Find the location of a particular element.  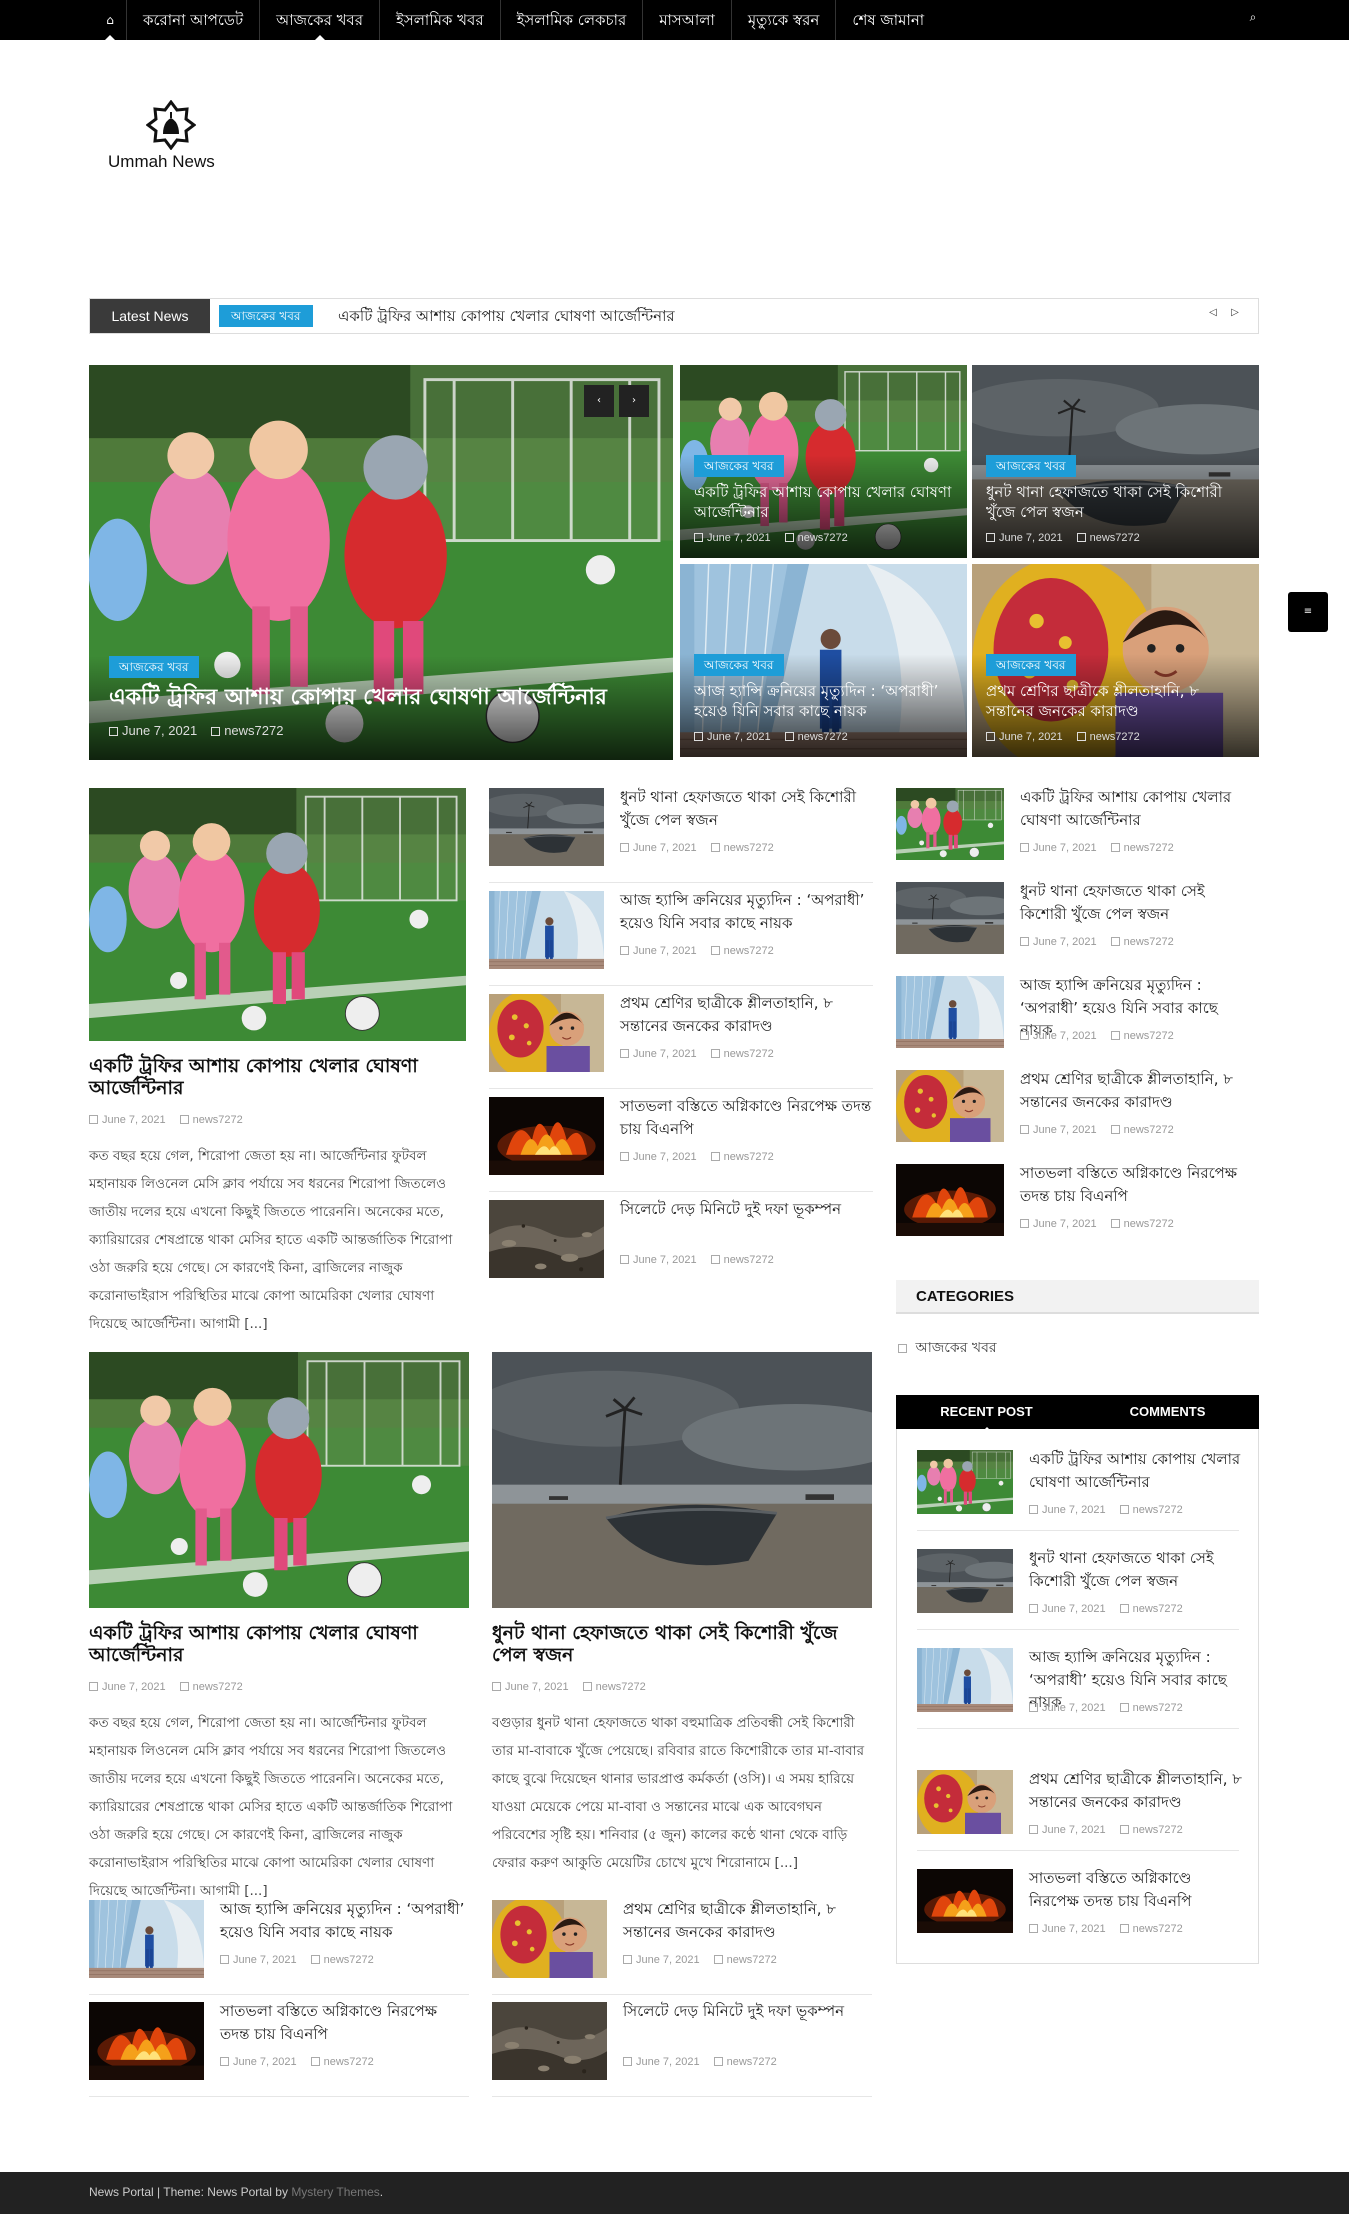

category-link-label: আজকের খবর is located at coordinates (955, 1348).